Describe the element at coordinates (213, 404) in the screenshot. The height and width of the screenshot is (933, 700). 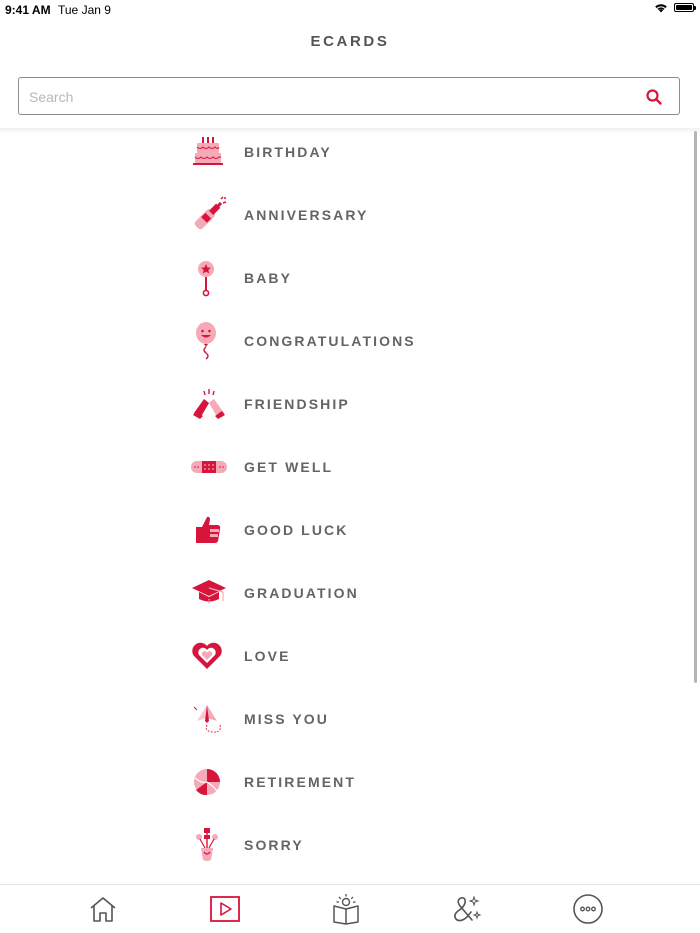
I see `high-five-icon` at that location.